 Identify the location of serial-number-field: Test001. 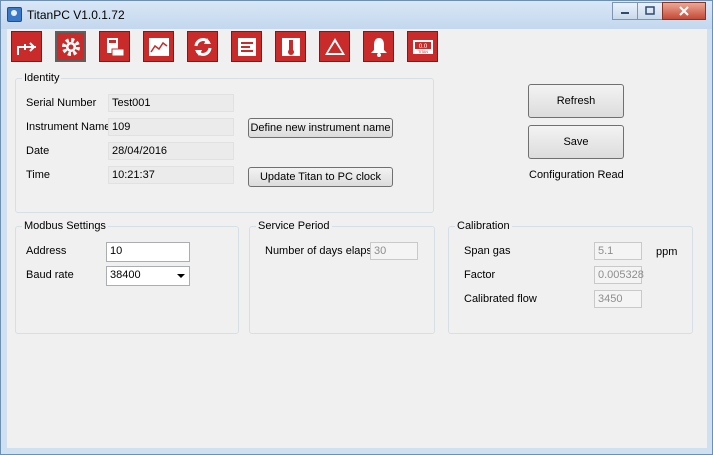
(171, 103).